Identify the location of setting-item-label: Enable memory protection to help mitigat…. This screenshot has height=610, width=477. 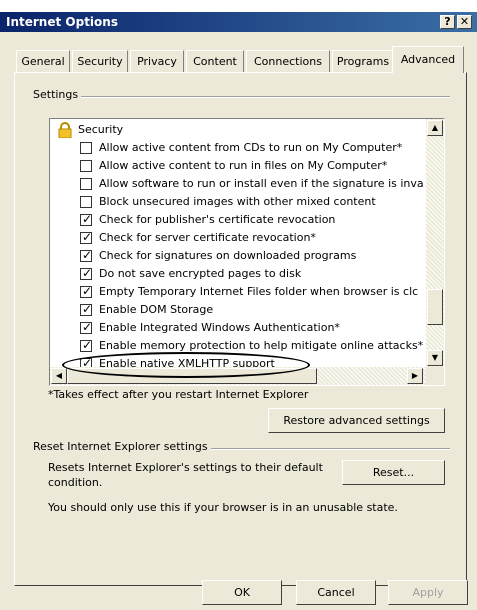
(261, 345).